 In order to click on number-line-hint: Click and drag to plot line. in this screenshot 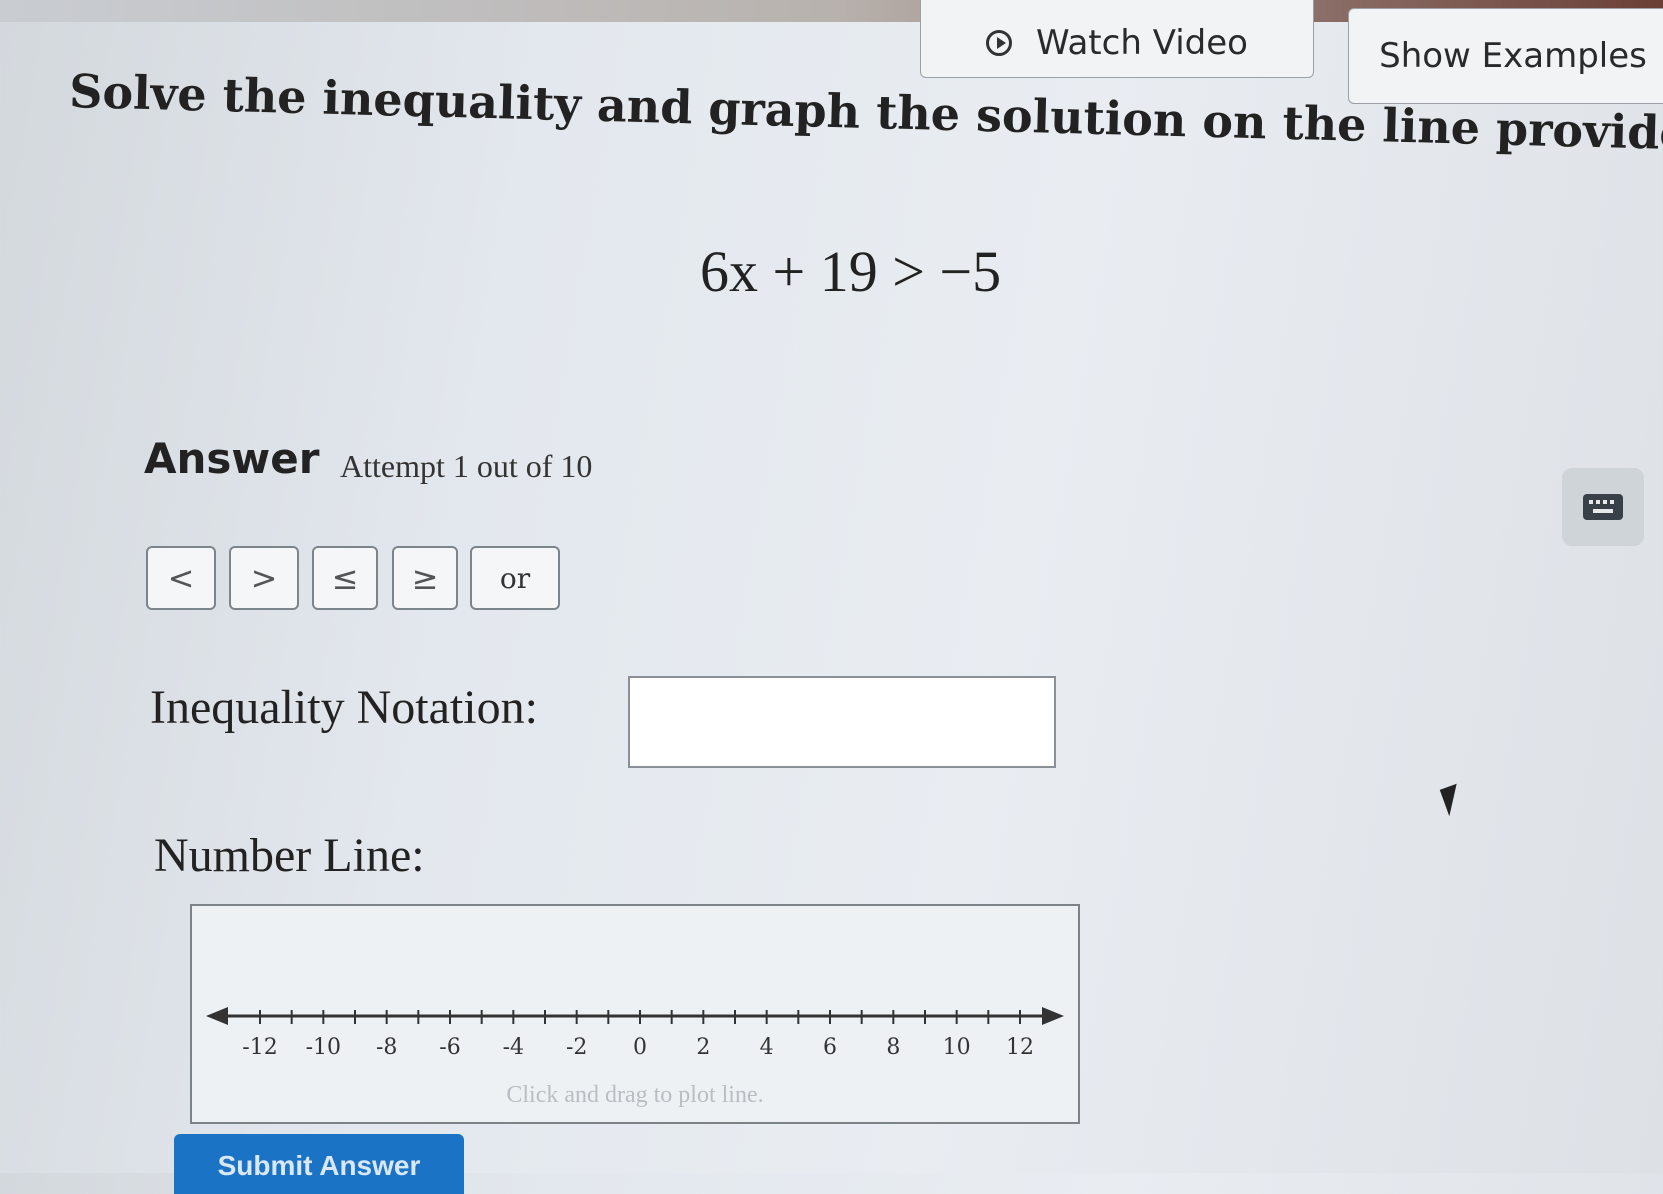, I will do `click(635, 1095)`.